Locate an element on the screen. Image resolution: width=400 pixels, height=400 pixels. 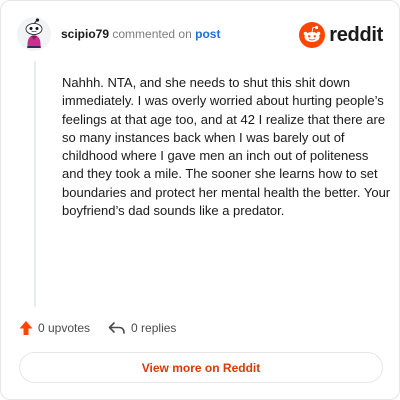
username-link: scipio79 is located at coordinates (85, 34).